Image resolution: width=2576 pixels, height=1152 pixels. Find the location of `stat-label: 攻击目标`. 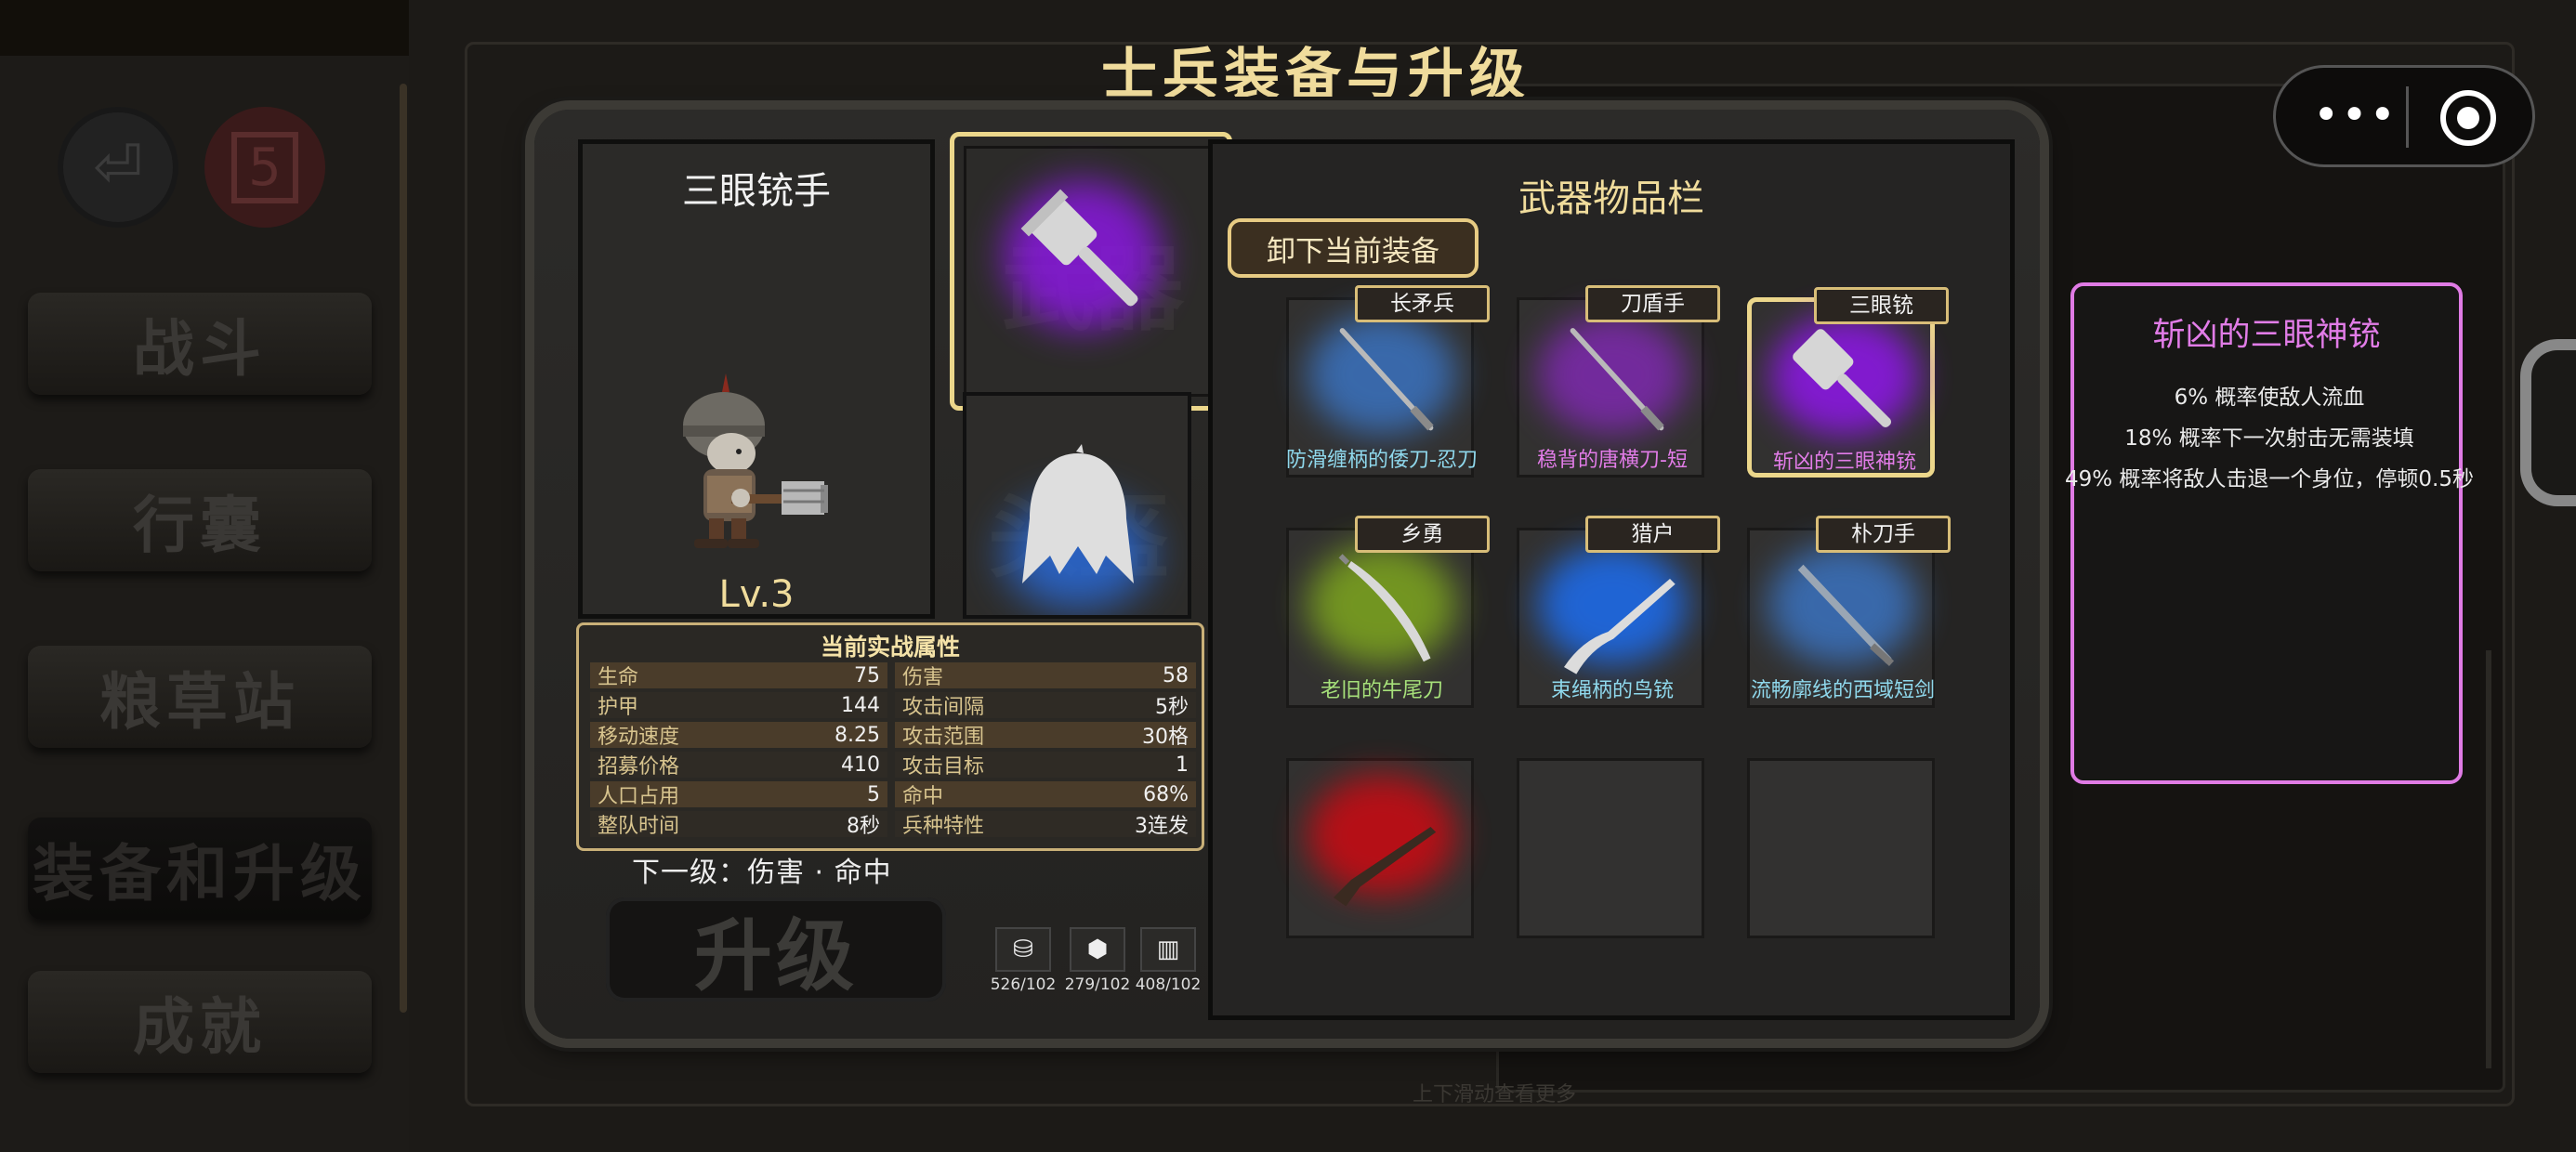

stat-label: 攻击目标 is located at coordinates (943, 767).